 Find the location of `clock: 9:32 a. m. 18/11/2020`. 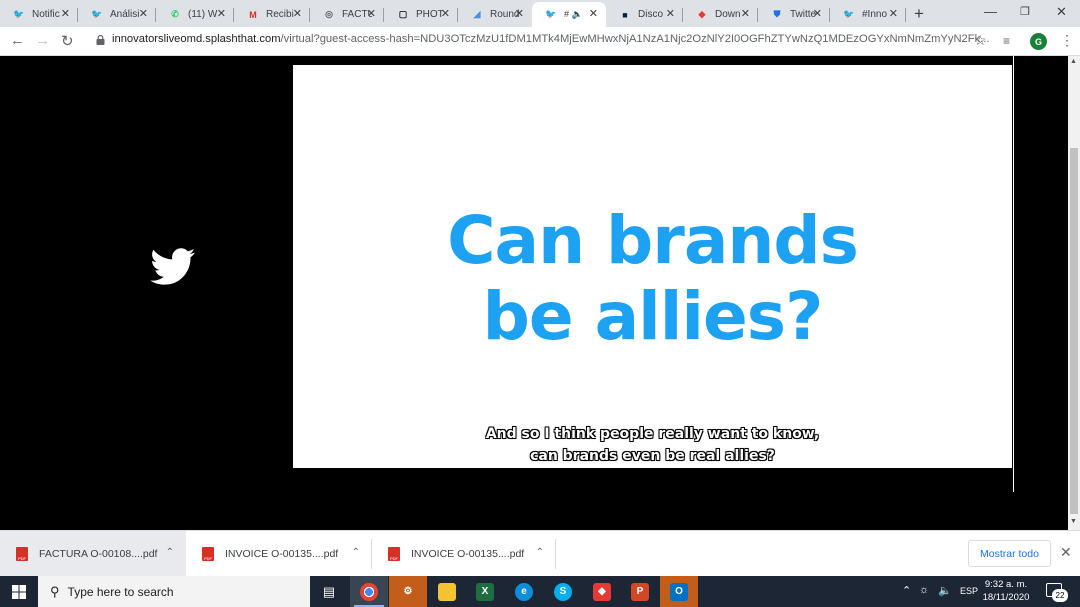

clock: 9:32 a. m. 18/11/2020 is located at coordinates (1006, 591).